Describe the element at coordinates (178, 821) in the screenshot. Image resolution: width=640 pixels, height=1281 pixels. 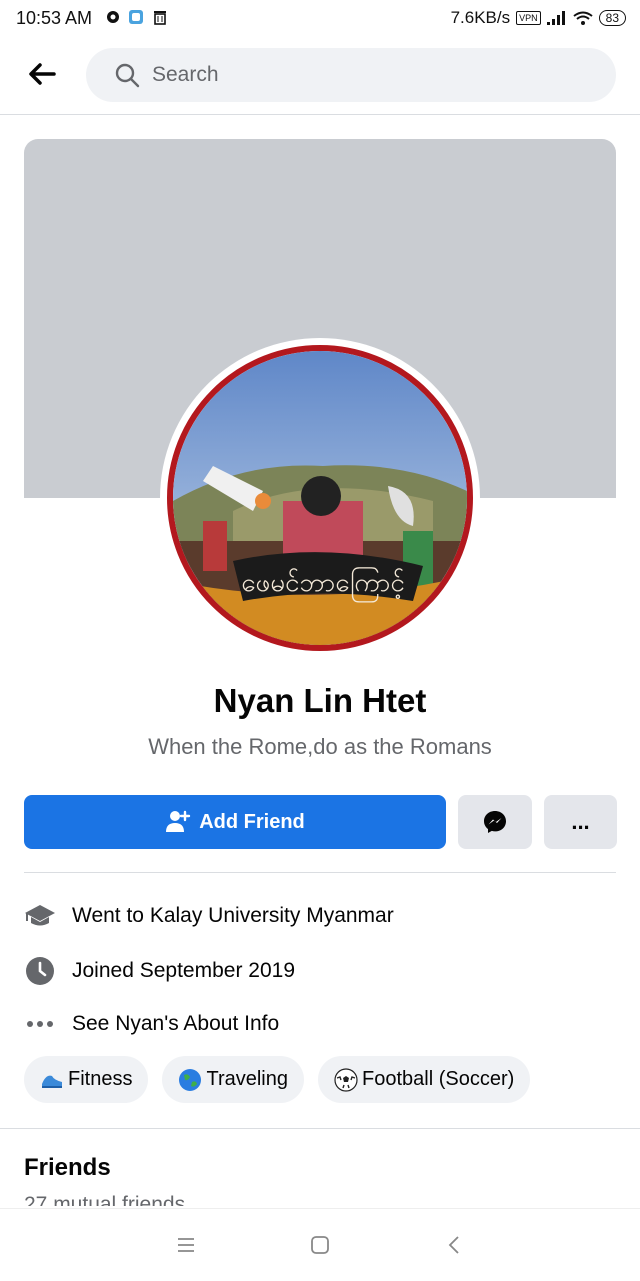
I see `add-friend-icon` at that location.